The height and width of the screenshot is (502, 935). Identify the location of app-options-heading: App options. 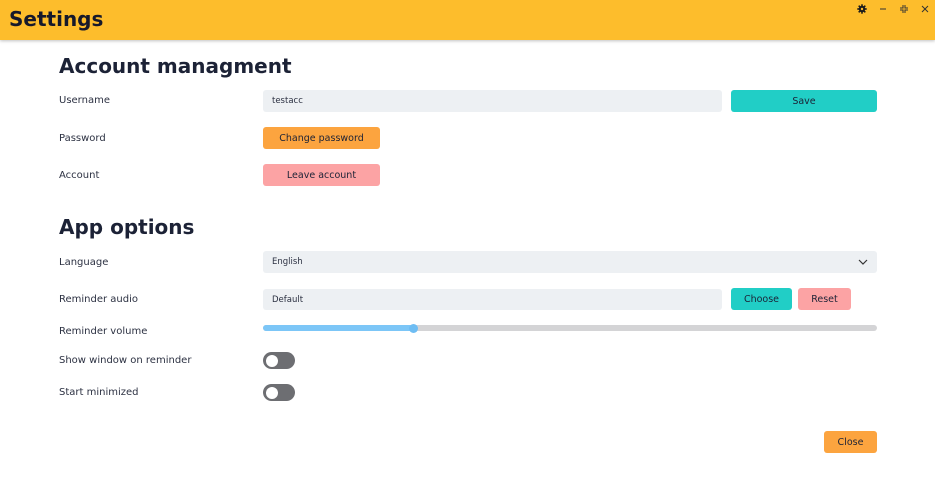
(127, 227).